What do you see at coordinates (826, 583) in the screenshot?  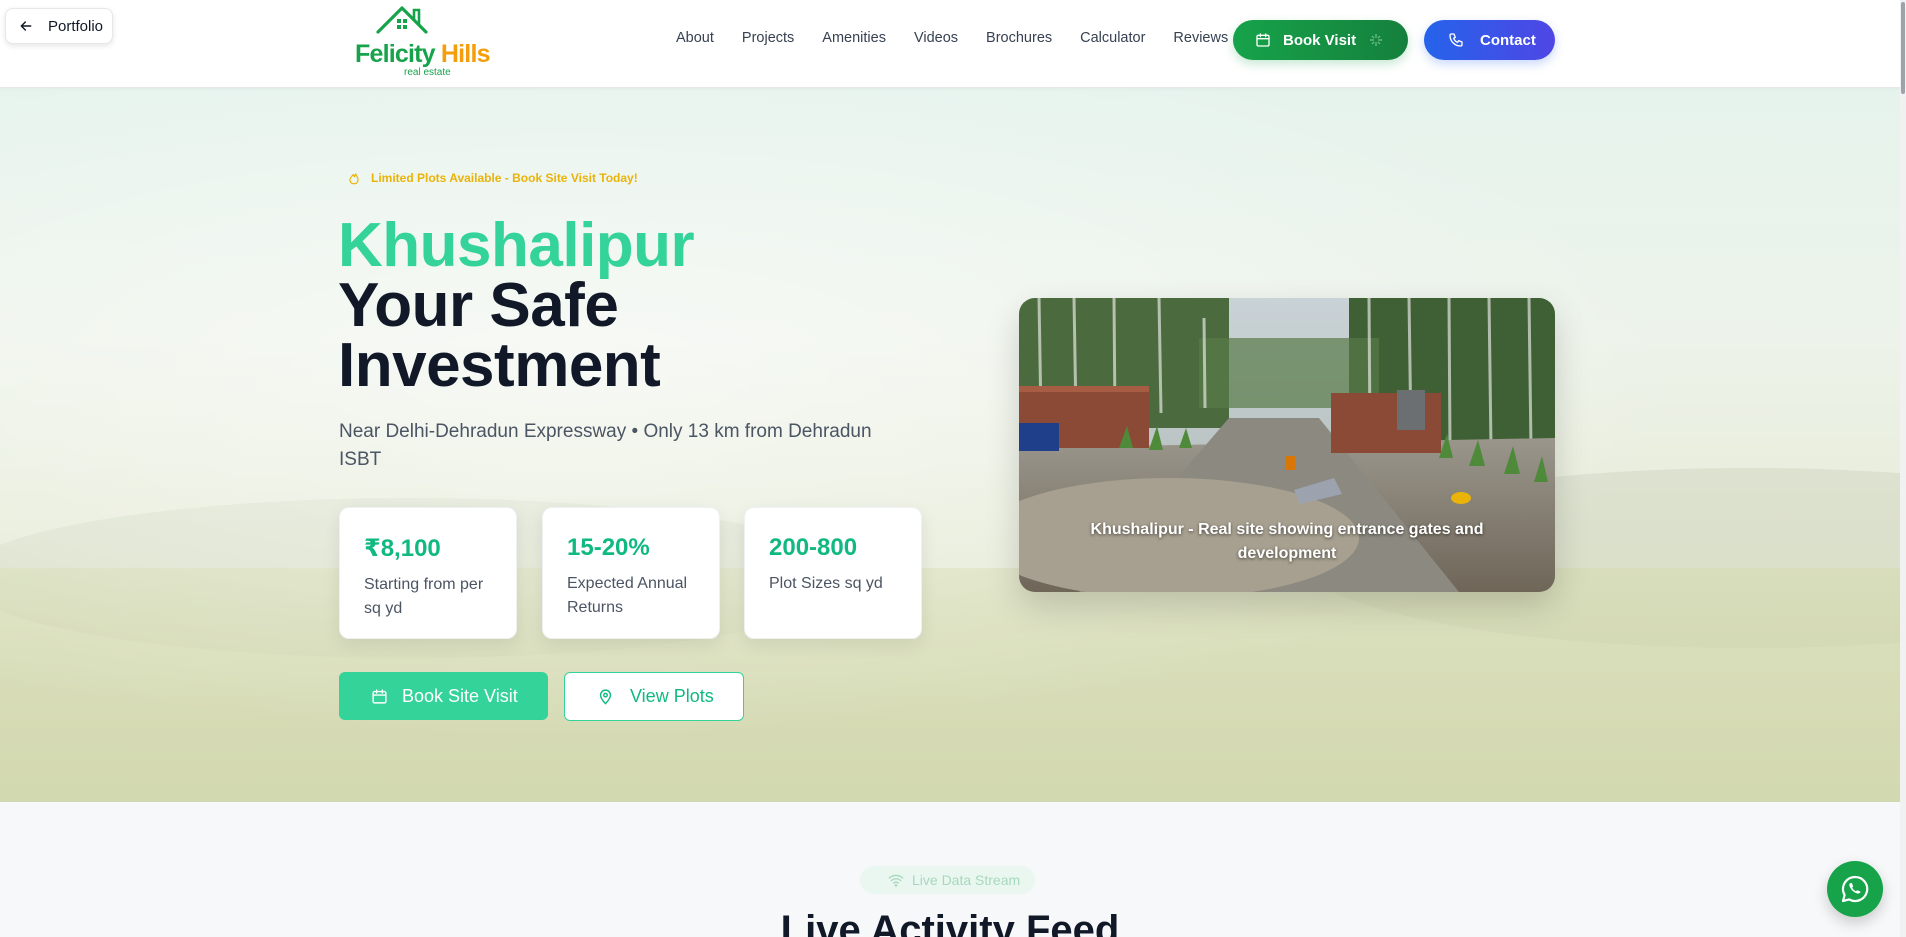 I see `stat-label: Plot Sizes sq yd` at bounding box center [826, 583].